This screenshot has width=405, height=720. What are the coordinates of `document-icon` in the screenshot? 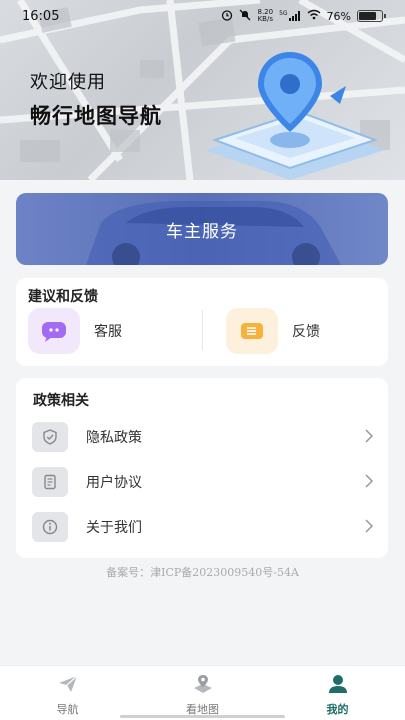 It's located at (50, 482).